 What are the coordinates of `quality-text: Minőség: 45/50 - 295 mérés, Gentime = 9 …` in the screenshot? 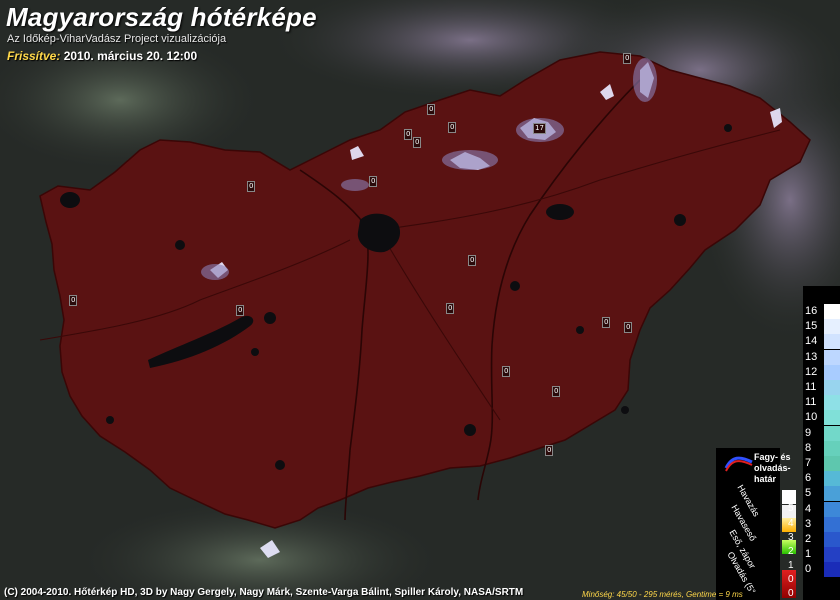 It's located at (662, 594).